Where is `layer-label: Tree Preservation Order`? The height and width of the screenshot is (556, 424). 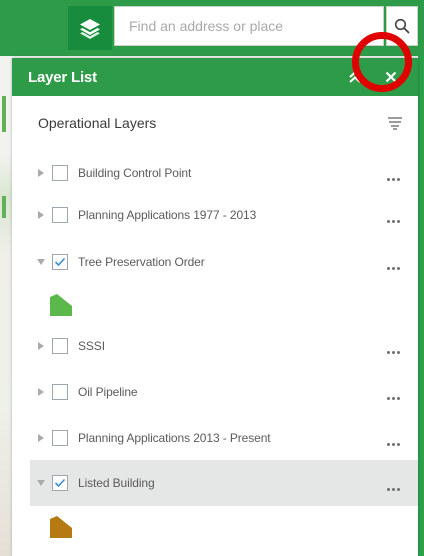
layer-label: Tree Preservation Order is located at coordinates (141, 262).